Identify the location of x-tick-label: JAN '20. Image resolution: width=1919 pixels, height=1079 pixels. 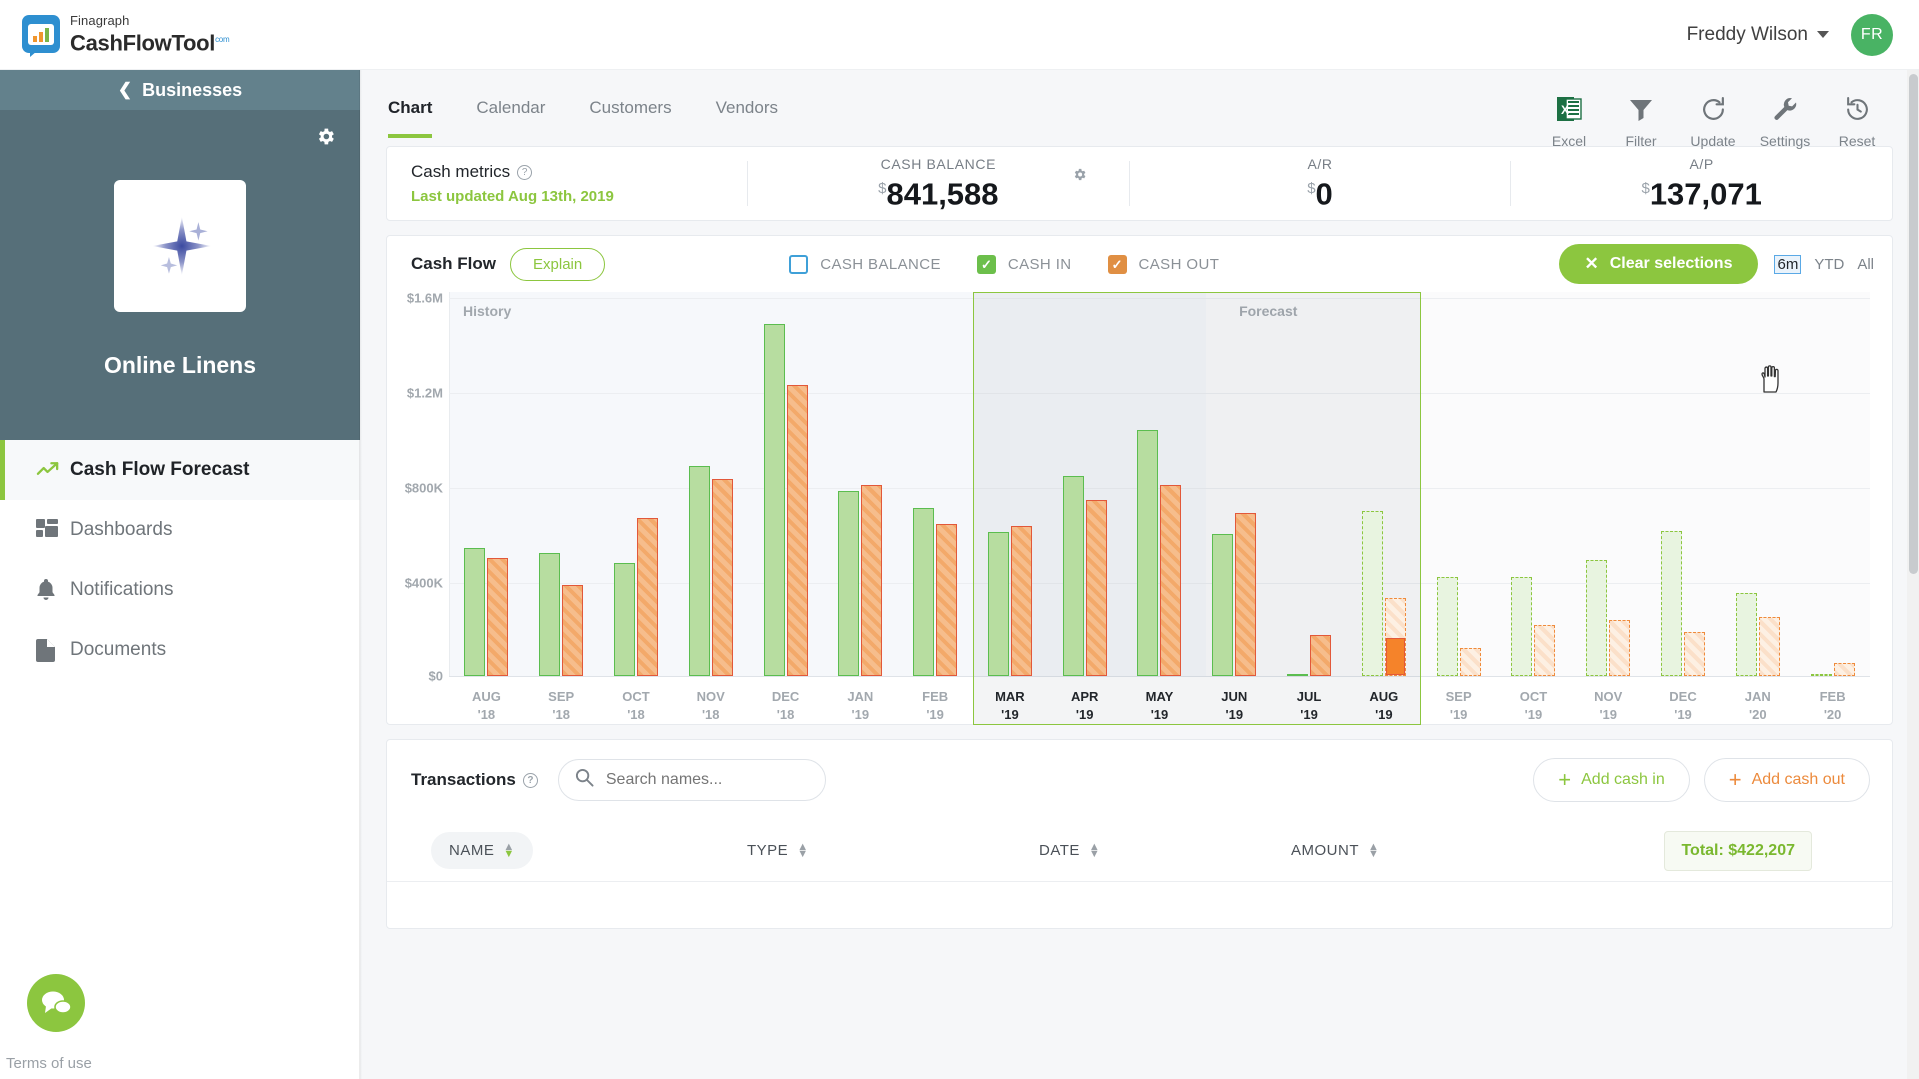
(1757, 706).